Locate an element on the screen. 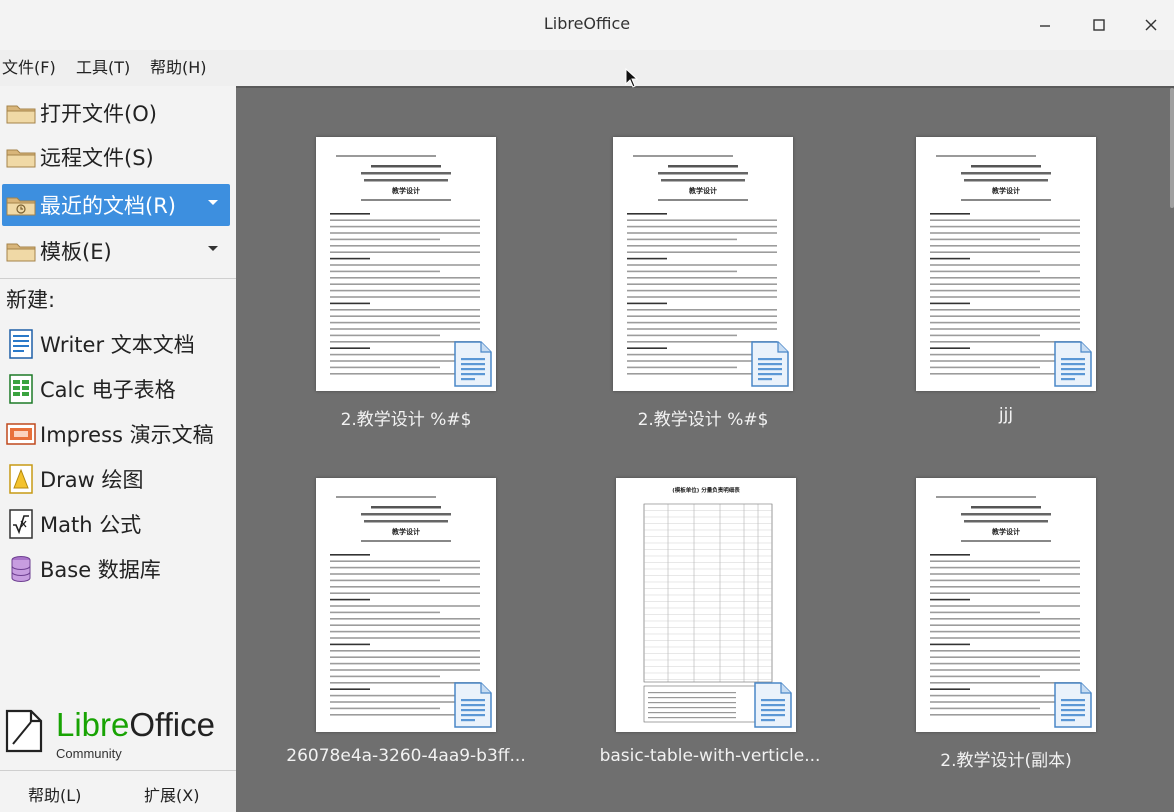  remote-files-button: 远程文件(S) is located at coordinates (116, 157).